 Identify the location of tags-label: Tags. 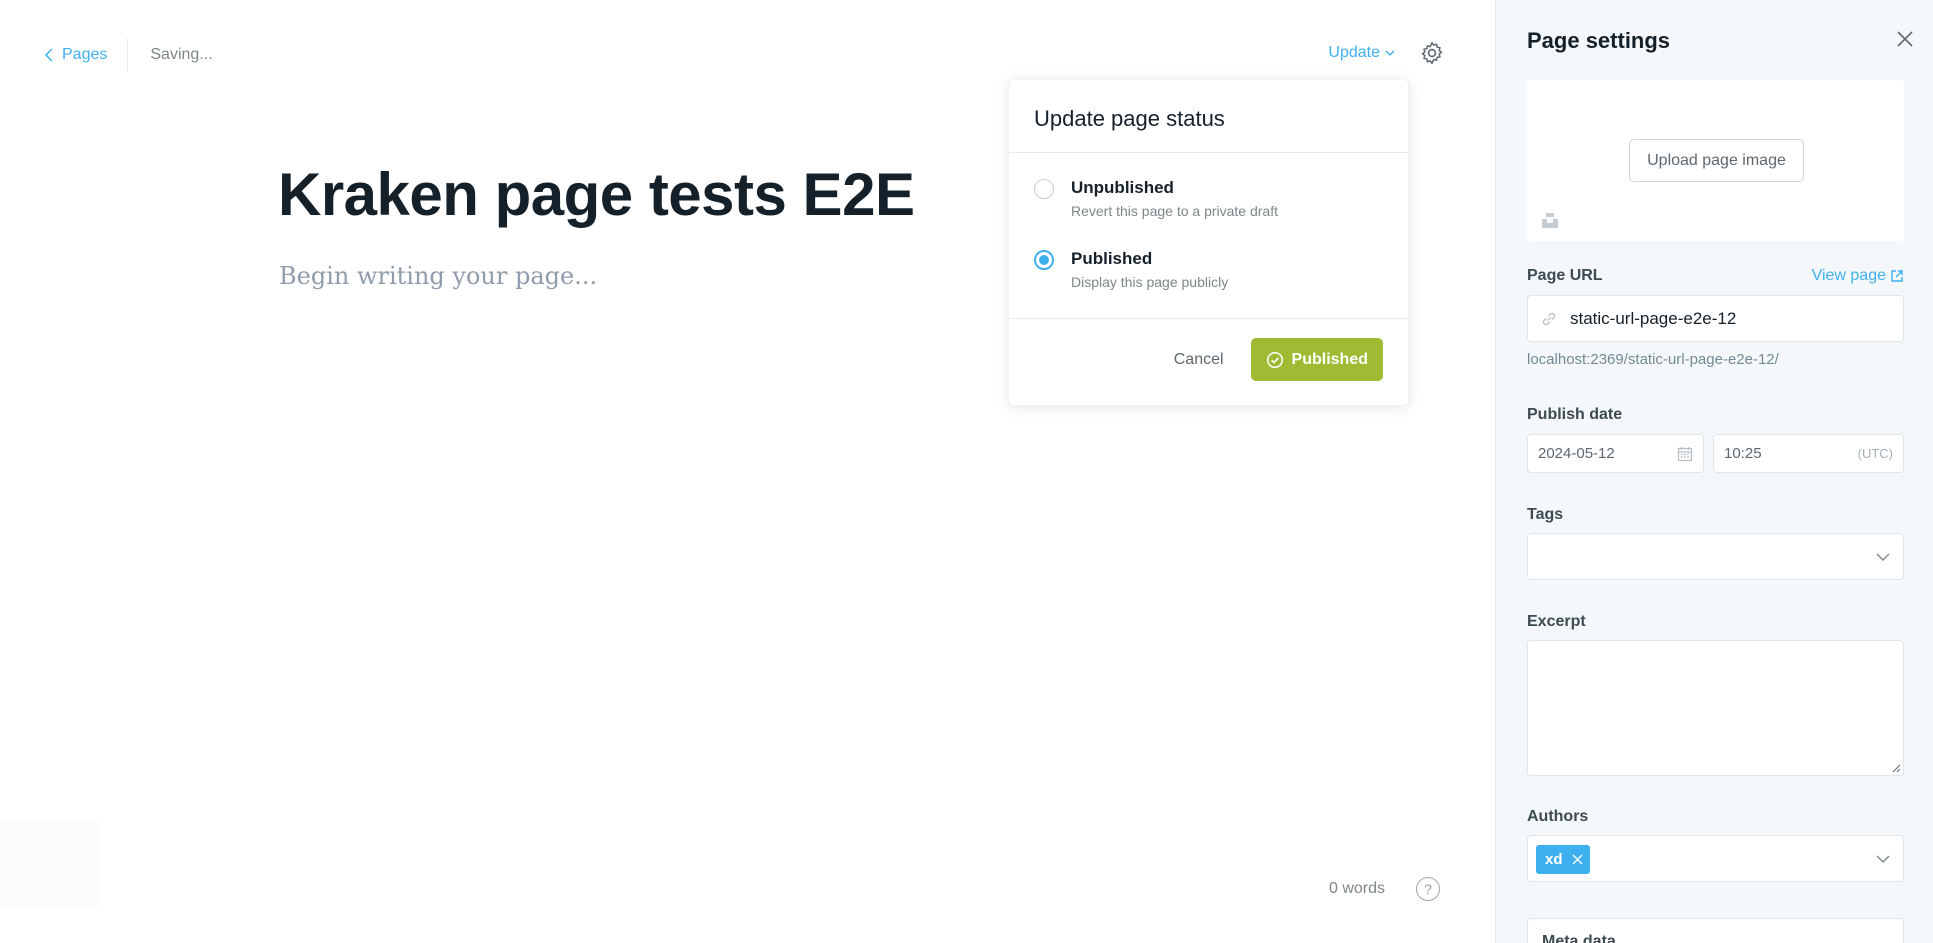
(1545, 514).